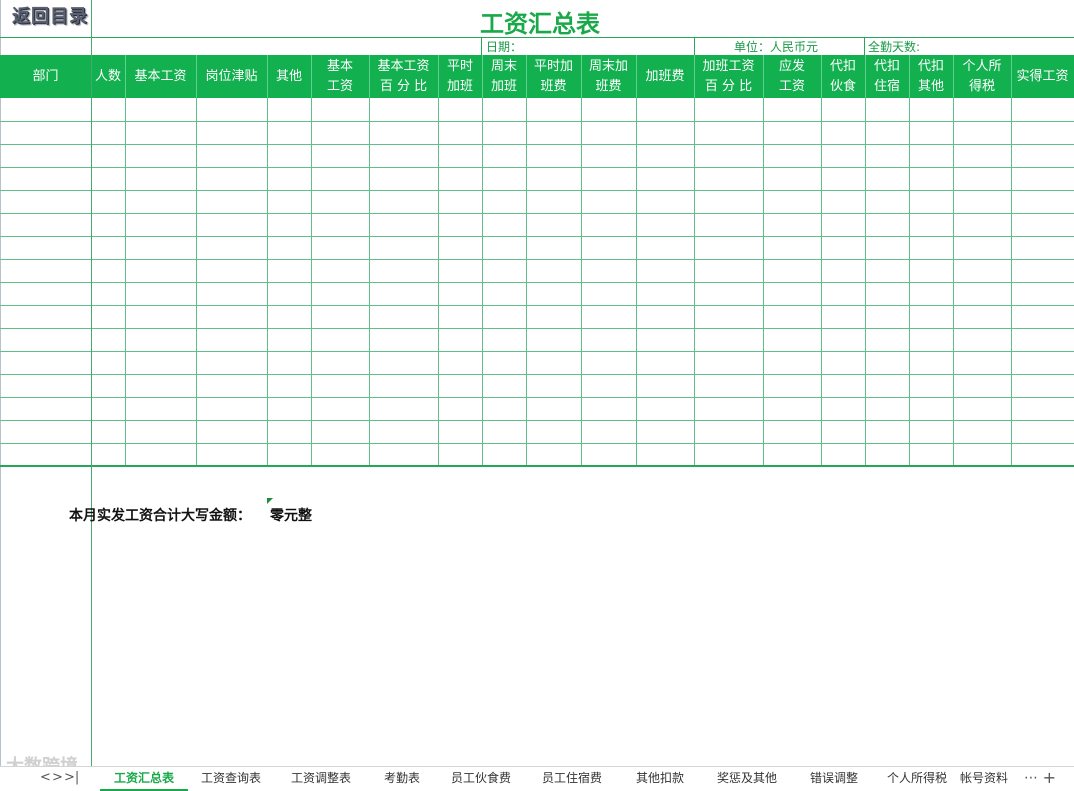 This screenshot has width=1074, height=791. What do you see at coordinates (1049, 778) in the screenshot?
I see `add-sheet-icon: +` at bounding box center [1049, 778].